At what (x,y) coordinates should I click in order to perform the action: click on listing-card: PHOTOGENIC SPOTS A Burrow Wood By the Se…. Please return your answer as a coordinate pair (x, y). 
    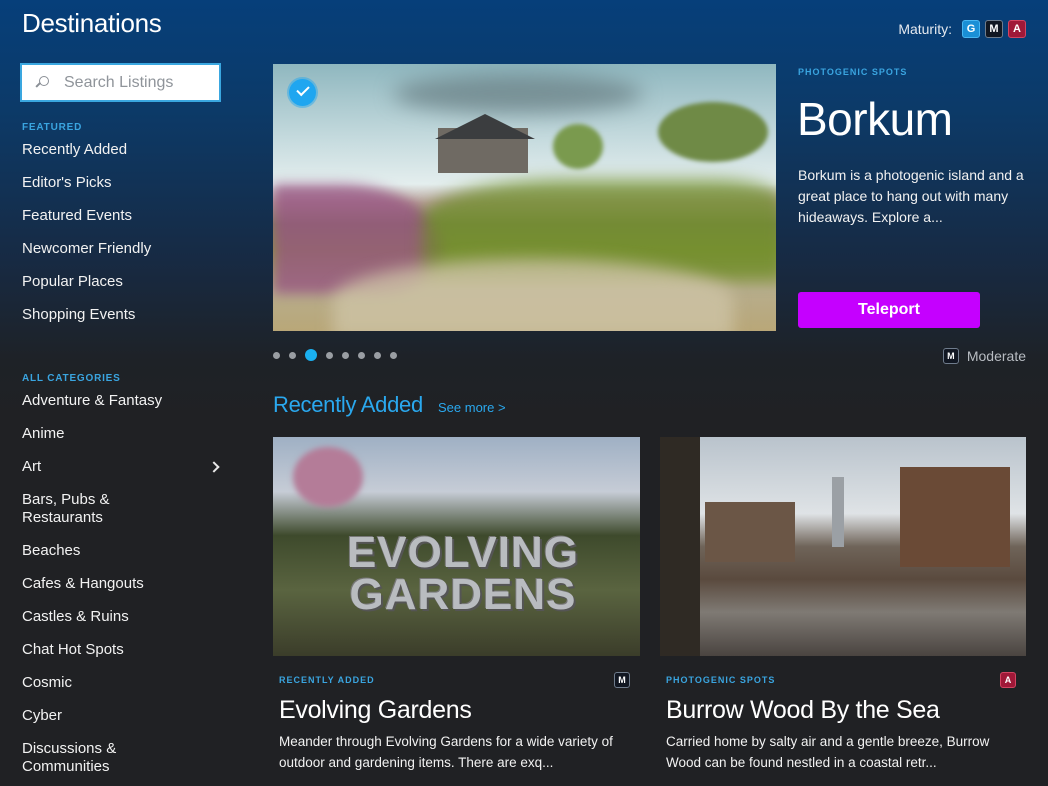
    Looking at the image, I should click on (843, 605).